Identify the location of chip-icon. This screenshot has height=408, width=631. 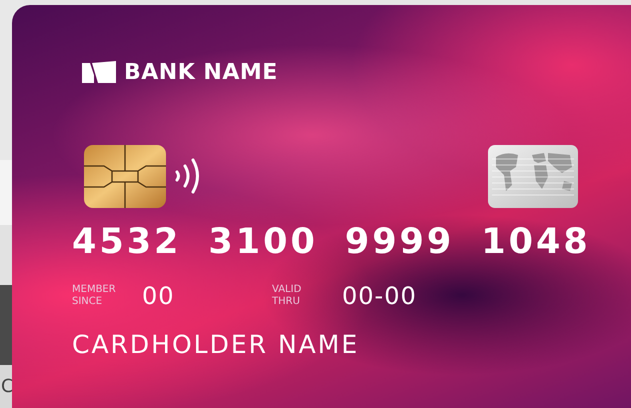
(125, 176).